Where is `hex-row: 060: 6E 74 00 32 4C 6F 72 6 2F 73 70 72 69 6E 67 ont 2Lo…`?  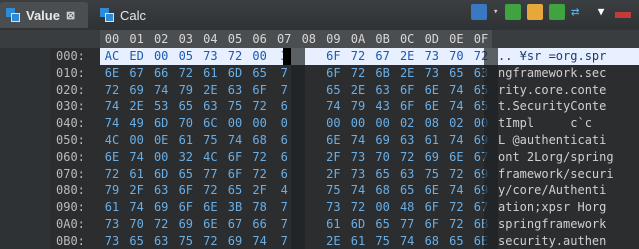 hex-row: 060: 6E 74 00 32 4C 6F 72 6 2F 73 70 72 69 6E 67 ont 2Lo… is located at coordinates (319, 157).